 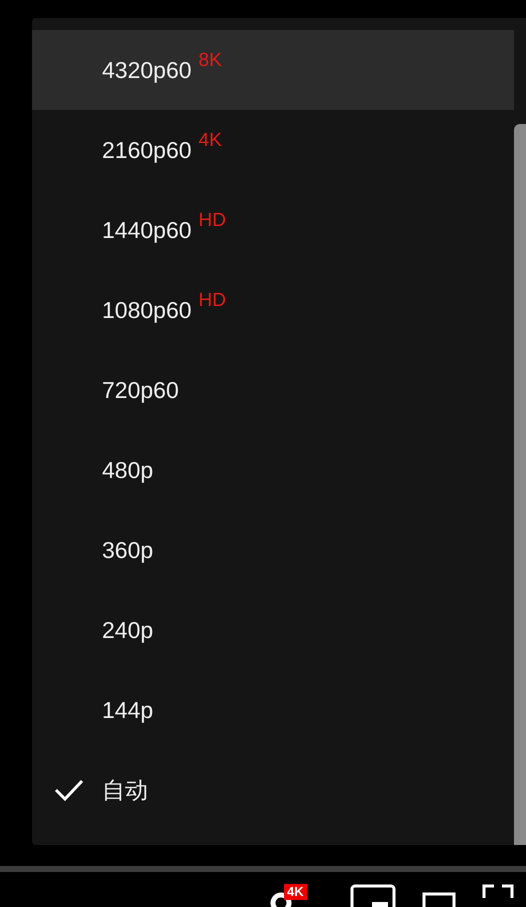 What do you see at coordinates (273, 390) in the screenshot?
I see `quality-option: 720p60` at bounding box center [273, 390].